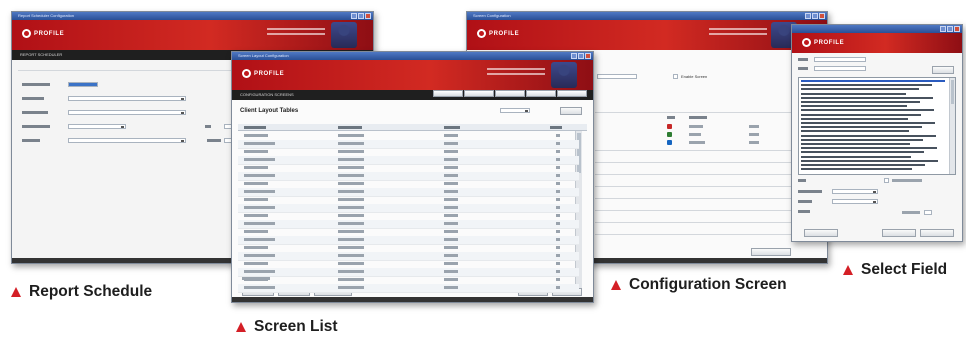 This screenshot has width=966, height=341. I want to click on color-swatch-blue, so click(669, 142).